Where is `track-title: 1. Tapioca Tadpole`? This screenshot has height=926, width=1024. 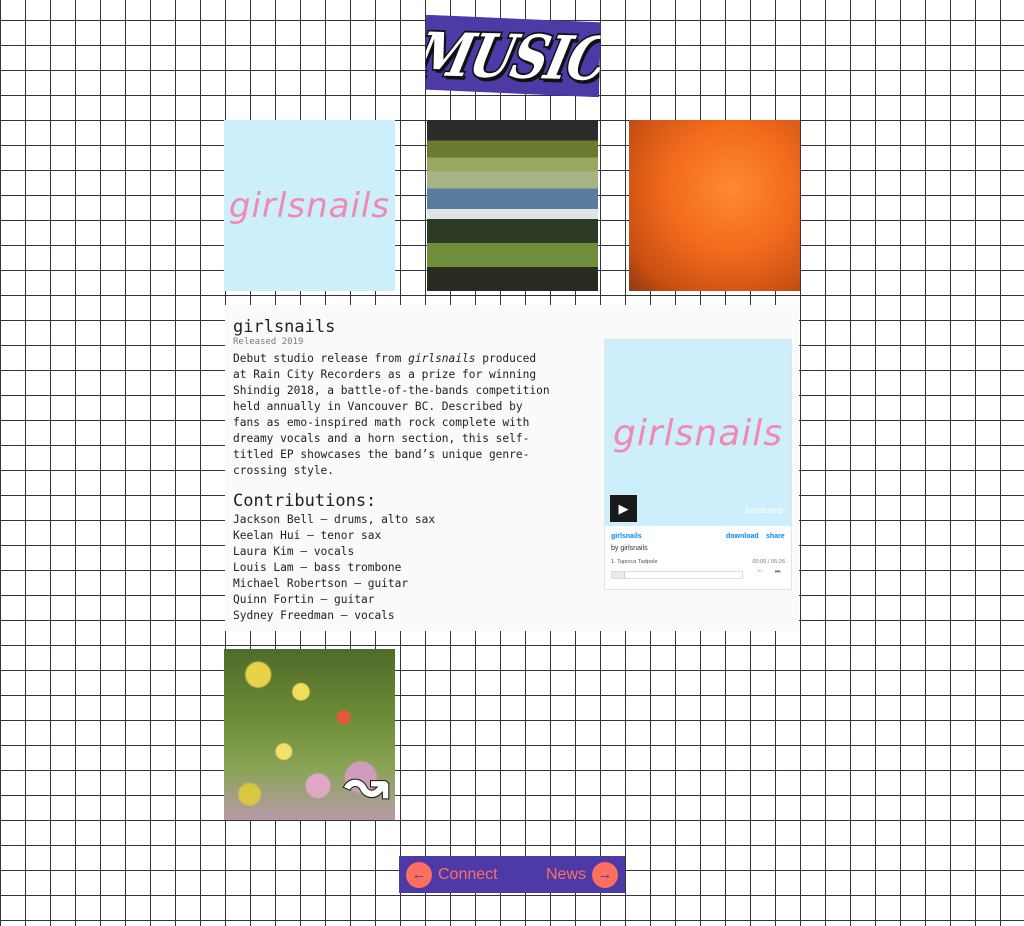
track-title: 1. Tapioca Tadpole is located at coordinates (634, 562).